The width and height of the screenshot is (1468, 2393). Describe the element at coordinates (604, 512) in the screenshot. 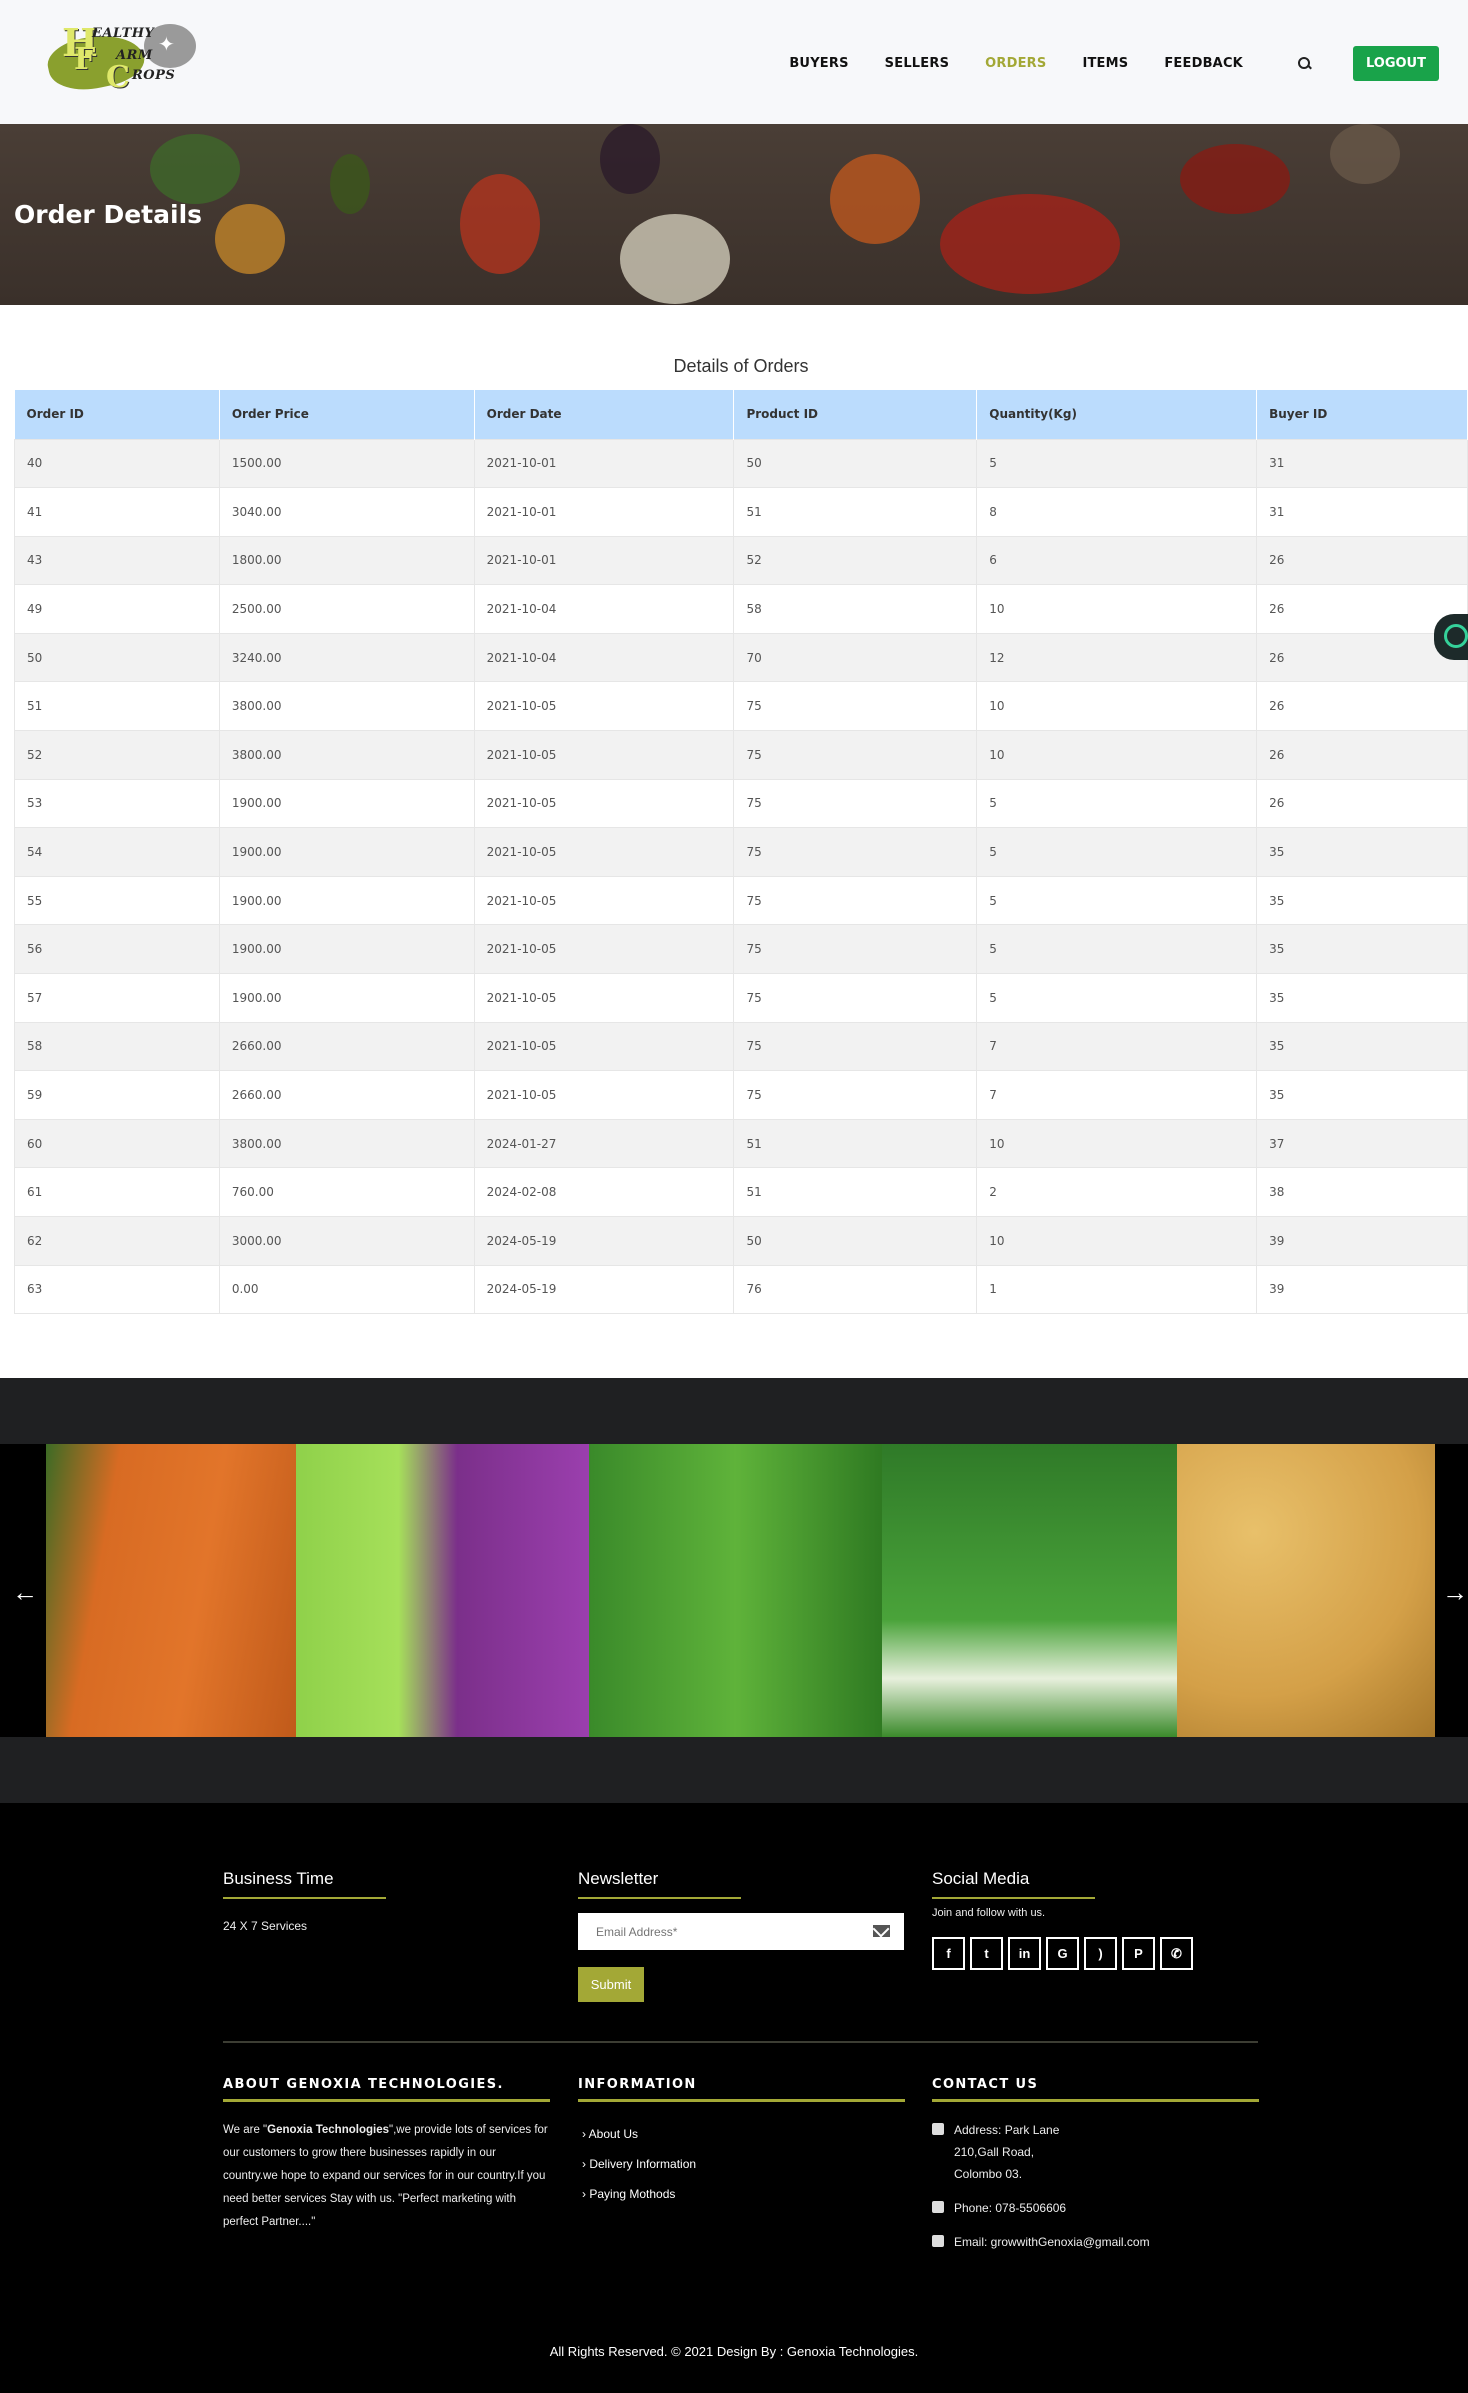

I see `table-cell: 2021-10-01` at that location.